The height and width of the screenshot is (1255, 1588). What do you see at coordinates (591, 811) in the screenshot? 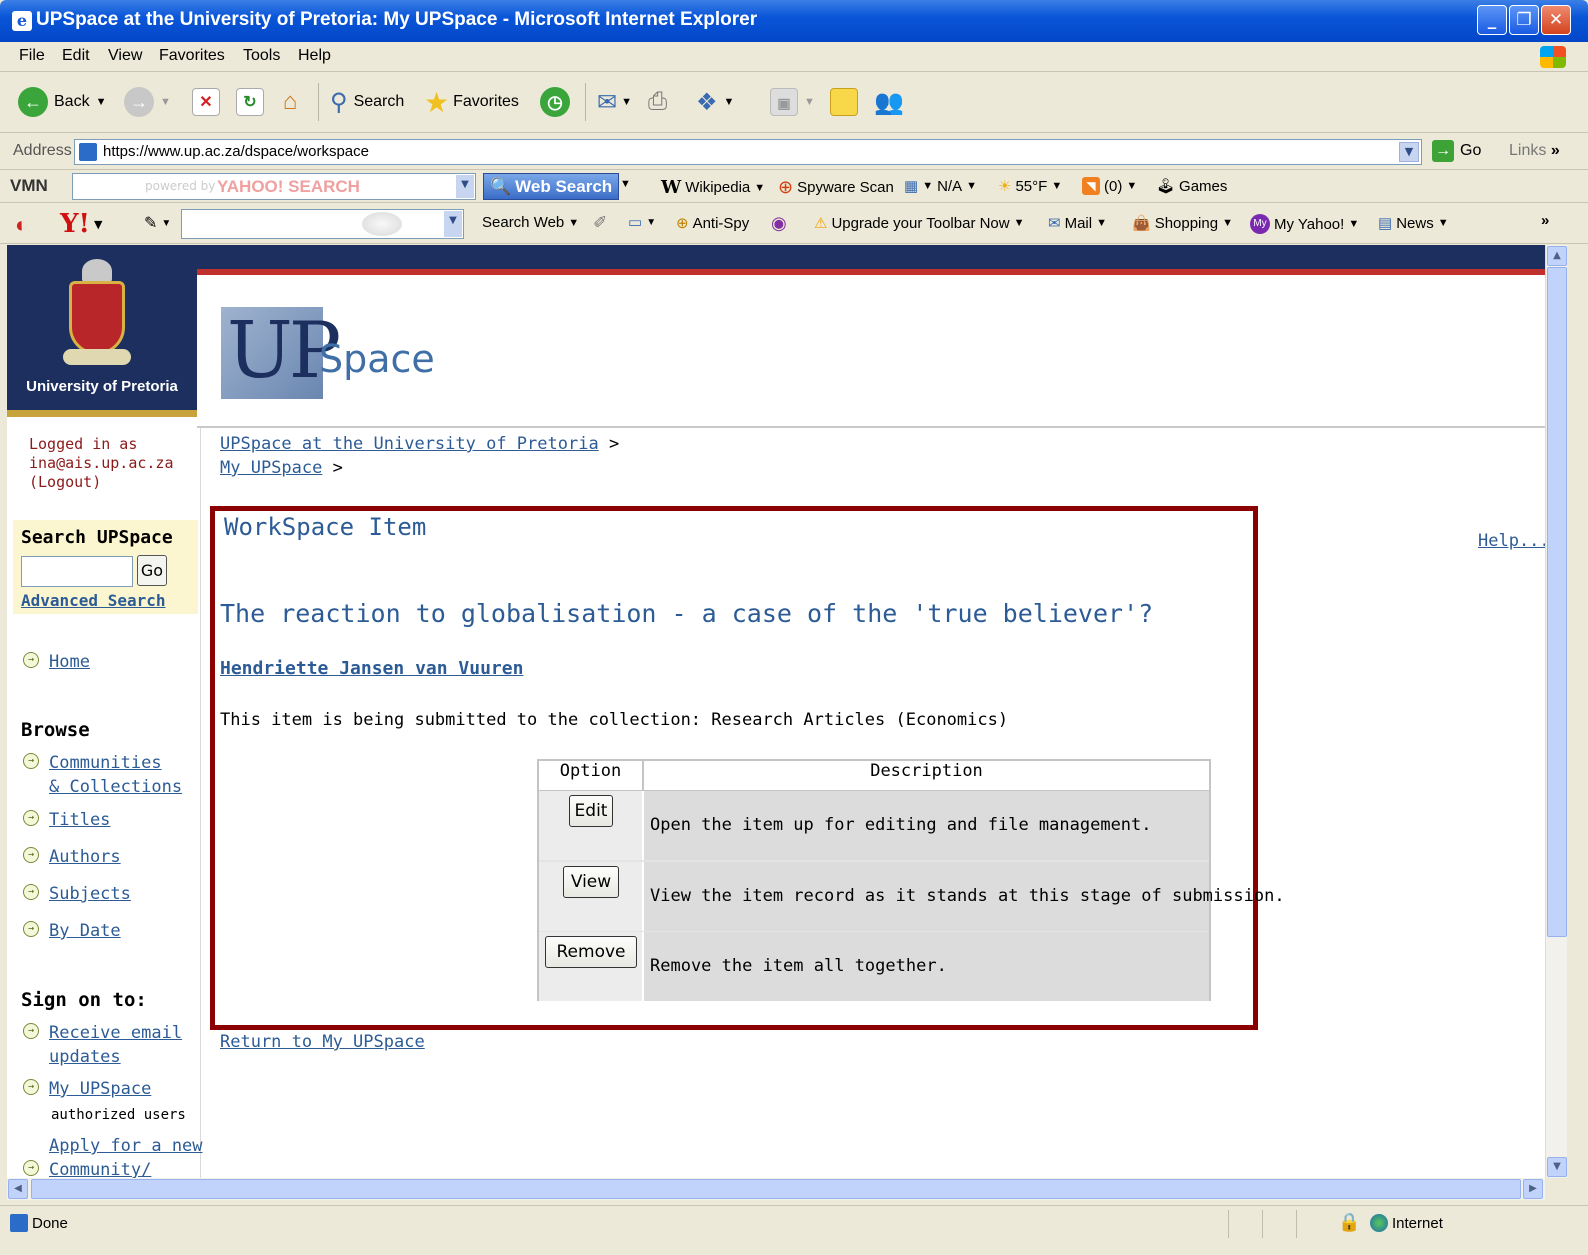
I see `edit-button: Edit` at bounding box center [591, 811].